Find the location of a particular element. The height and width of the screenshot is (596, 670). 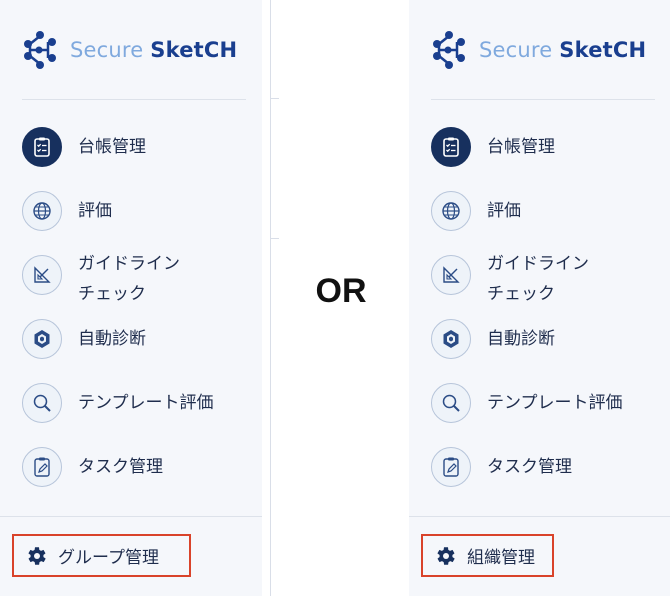

panel-edge-left is located at coordinates (270, 298).